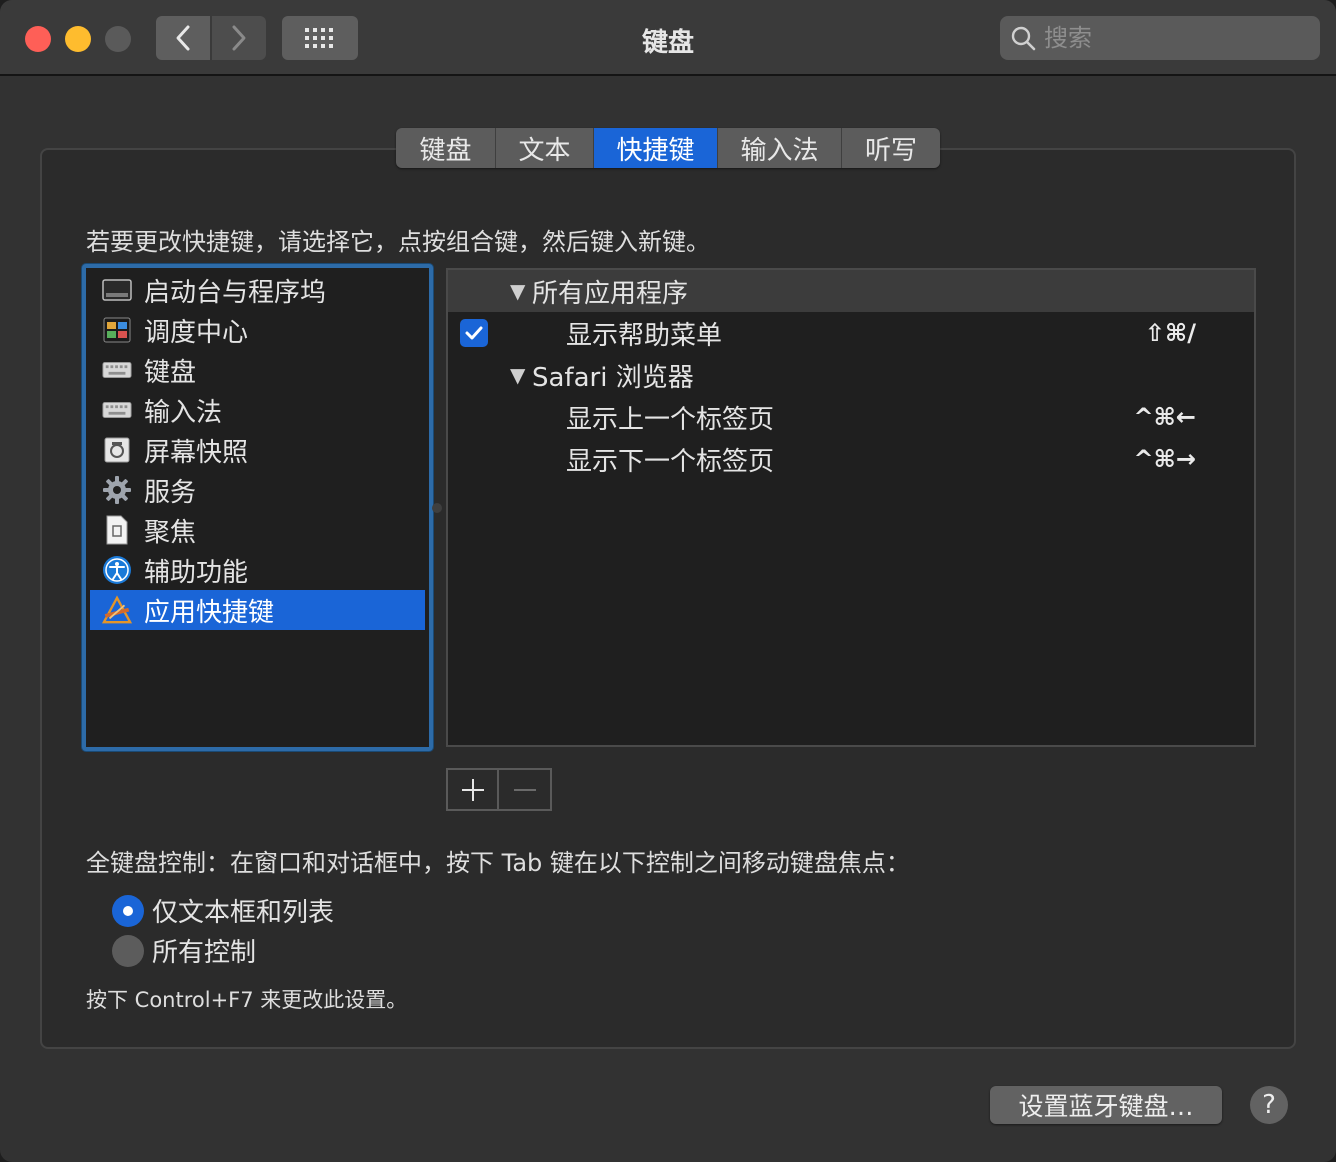  I want to click on shortcut-label: 显示帮助菜单, so click(644, 335).